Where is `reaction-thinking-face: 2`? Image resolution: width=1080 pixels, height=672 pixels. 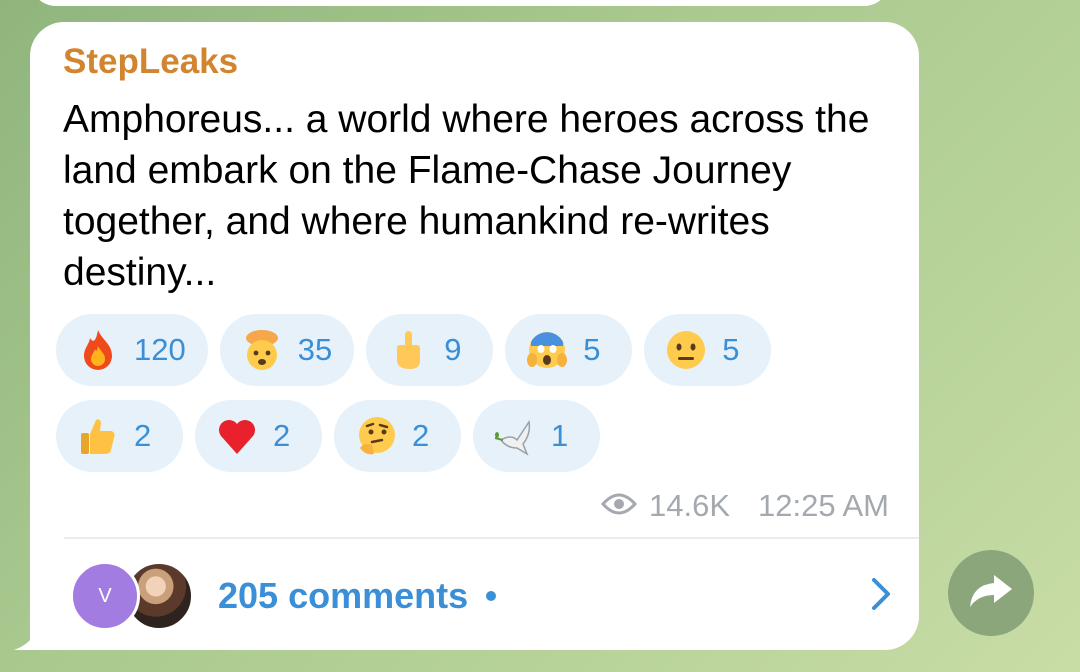 reaction-thinking-face: 2 is located at coordinates (397, 436).